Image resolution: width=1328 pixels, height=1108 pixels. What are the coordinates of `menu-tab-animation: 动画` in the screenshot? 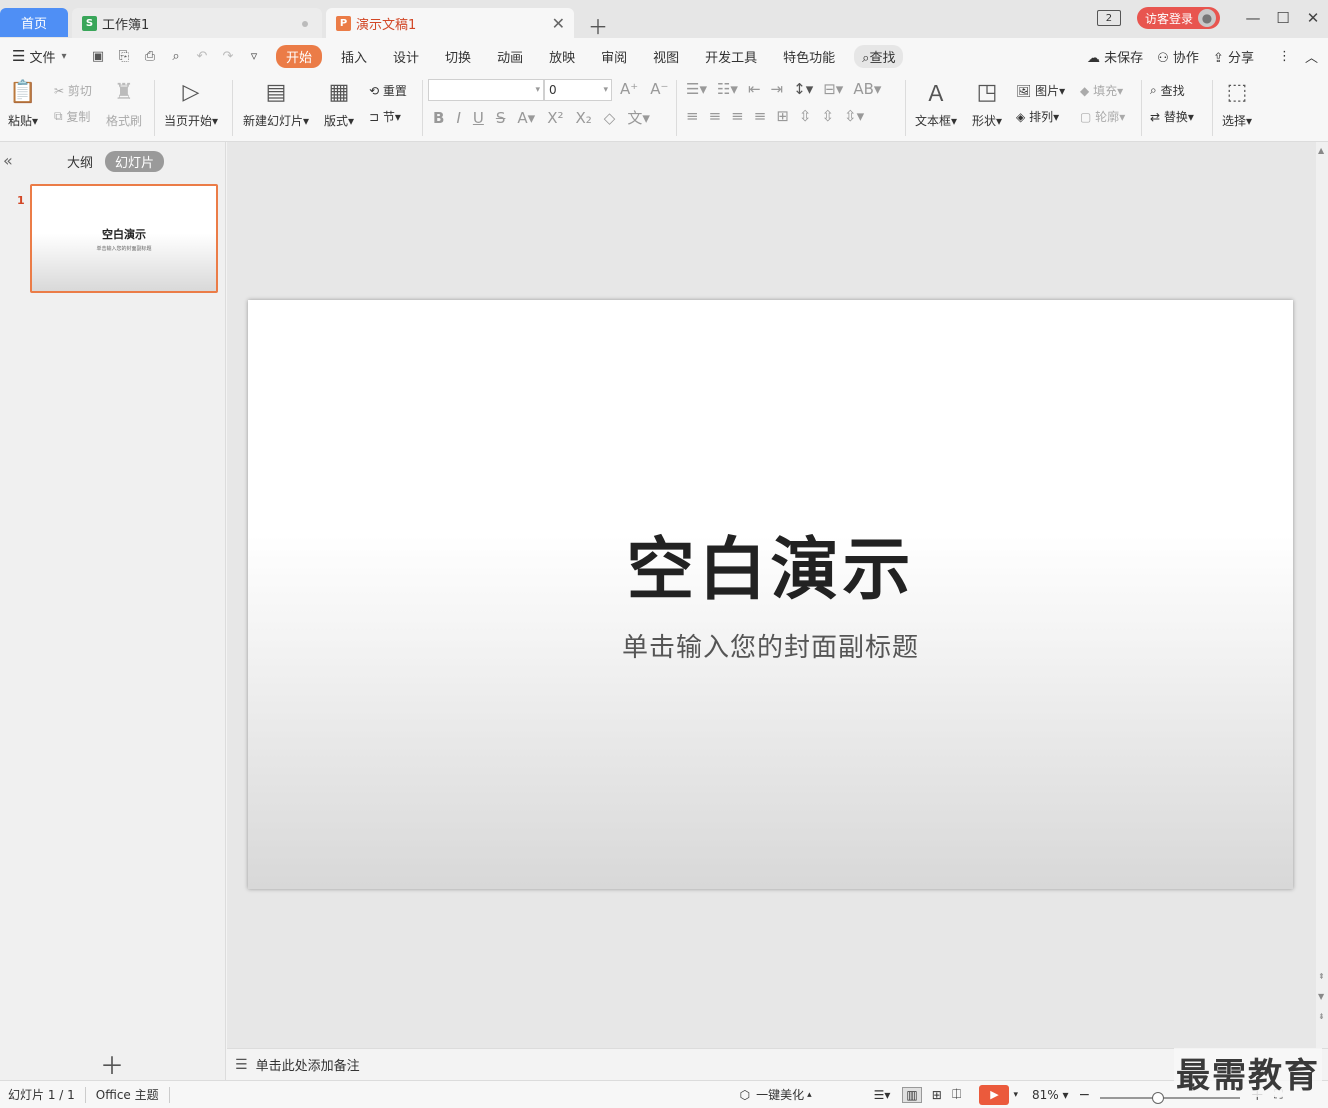 It's located at (510, 56).